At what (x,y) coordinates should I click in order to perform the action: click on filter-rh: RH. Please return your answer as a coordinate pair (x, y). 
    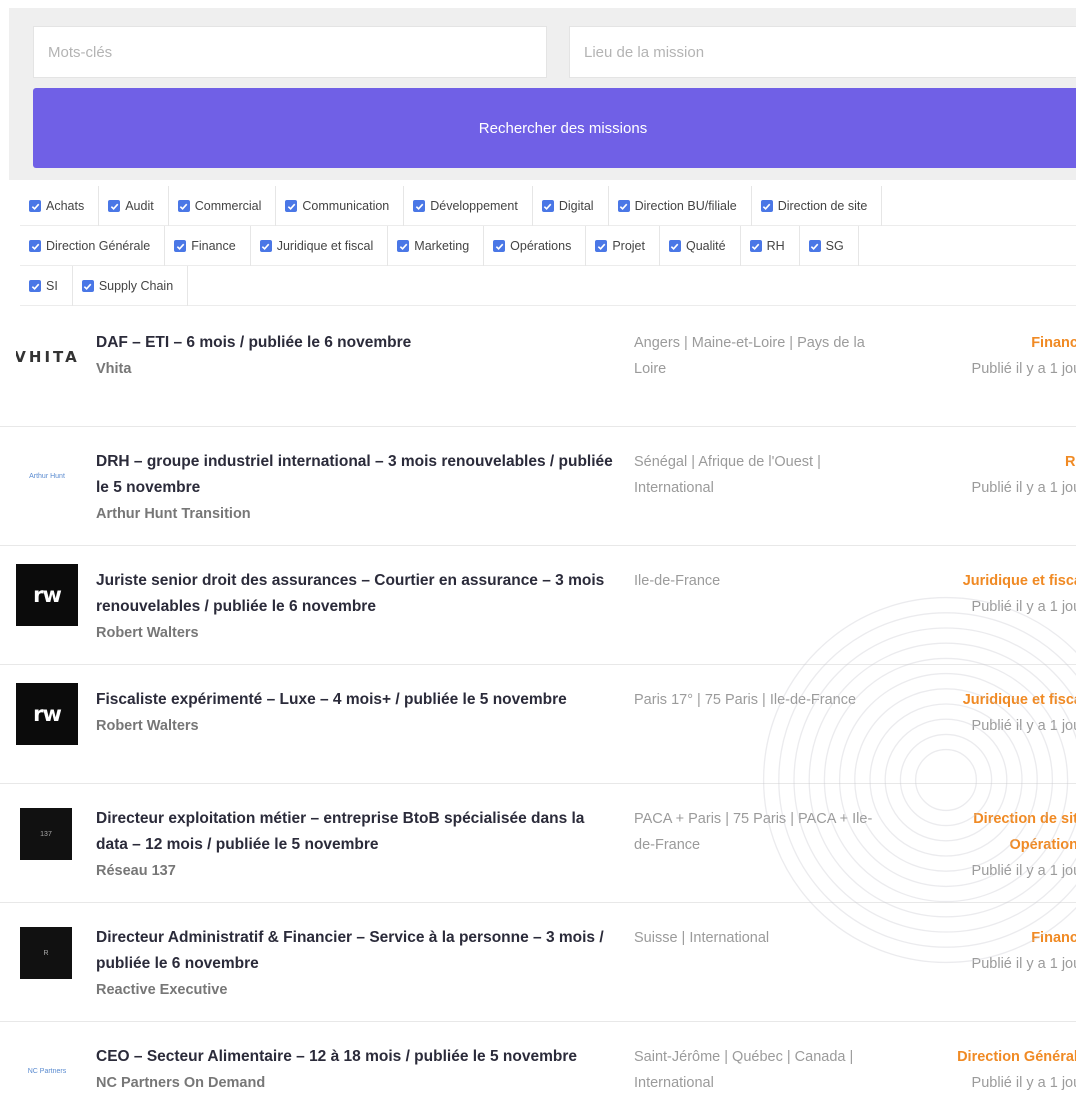
    Looking at the image, I should click on (770, 246).